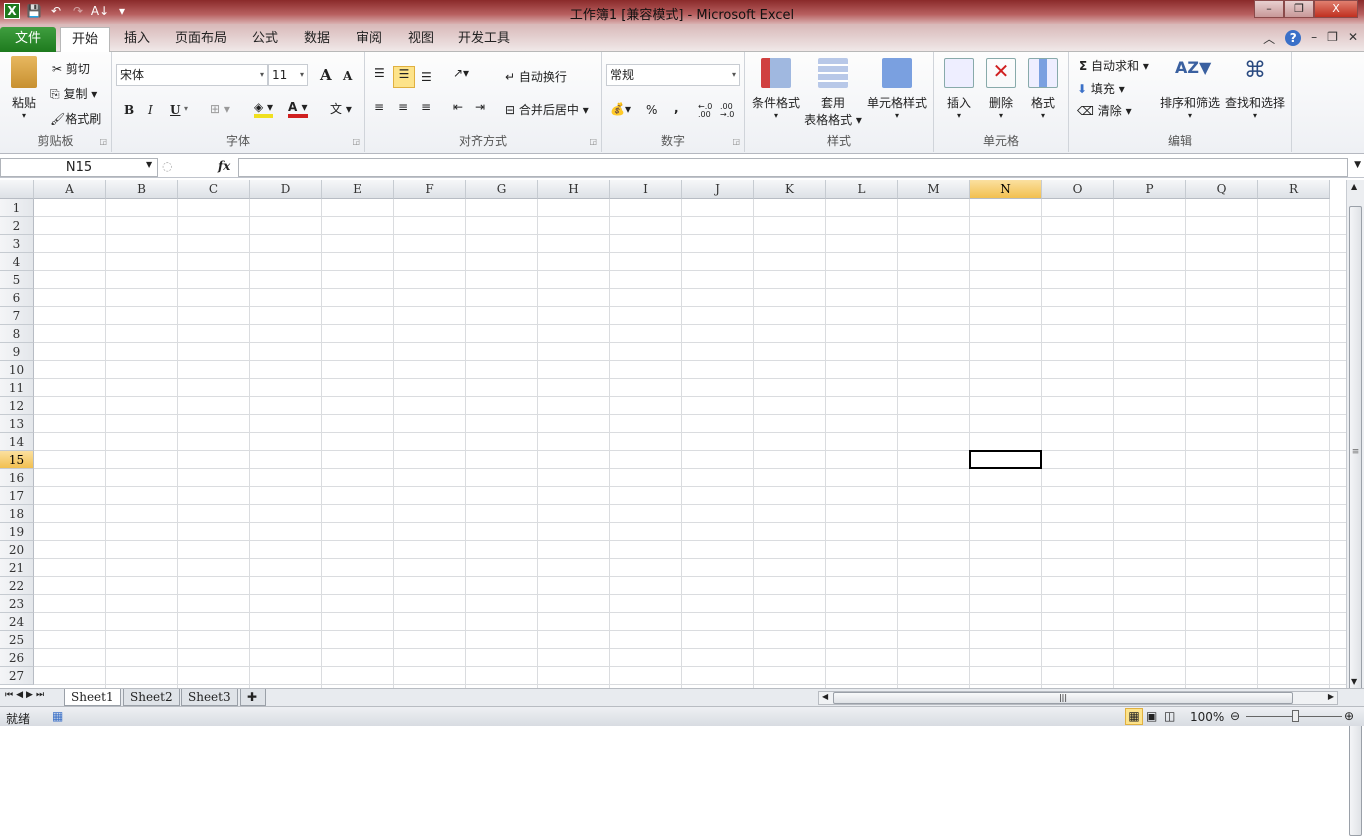  What do you see at coordinates (651, 110) in the screenshot?
I see `percent-button: %` at bounding box center [651, 110].